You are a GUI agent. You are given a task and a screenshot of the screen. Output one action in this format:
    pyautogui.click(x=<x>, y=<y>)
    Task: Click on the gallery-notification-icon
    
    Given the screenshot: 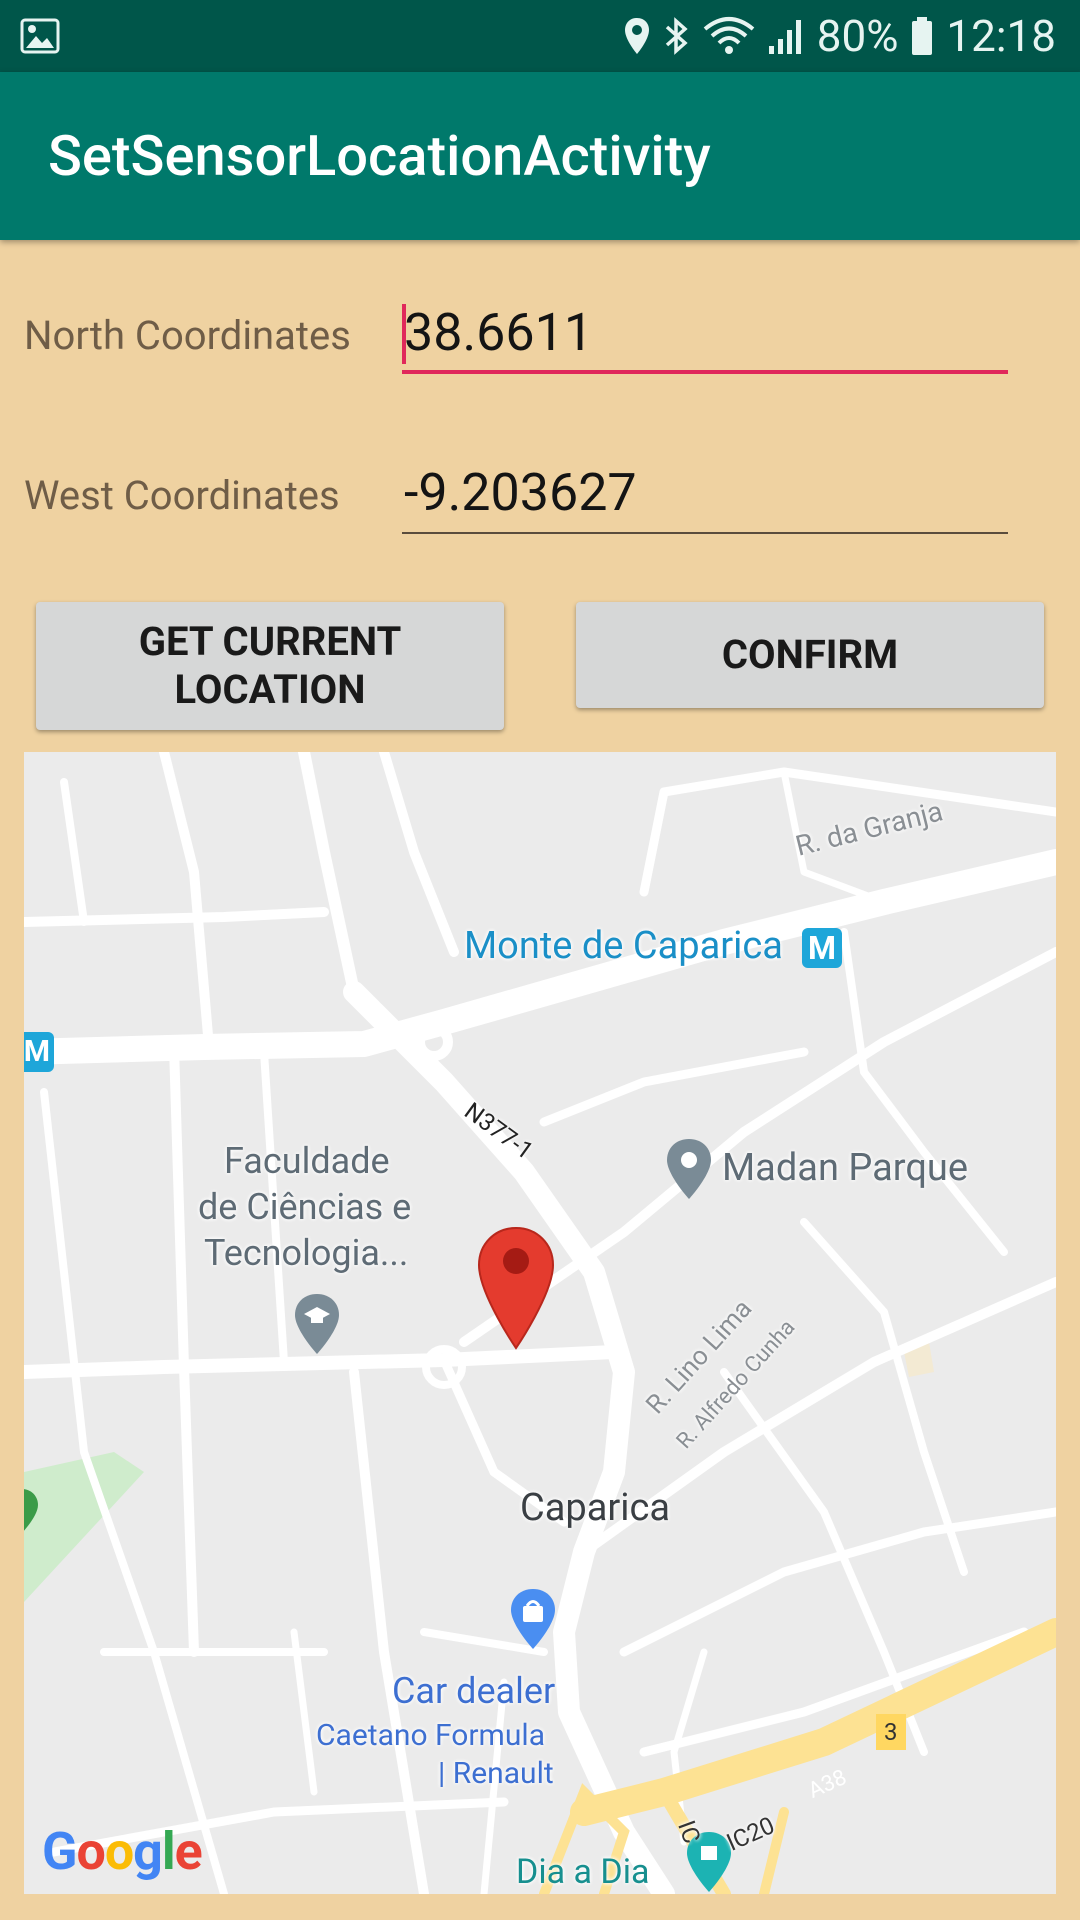 What is the action you would take?
    pyautogui.click(x=40, y=36)
    